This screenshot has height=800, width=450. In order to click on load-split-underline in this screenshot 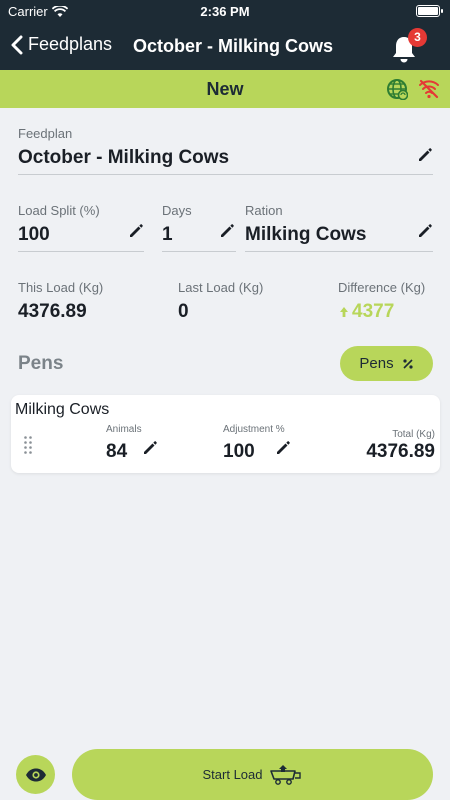, I will do `click(81, 251)`.